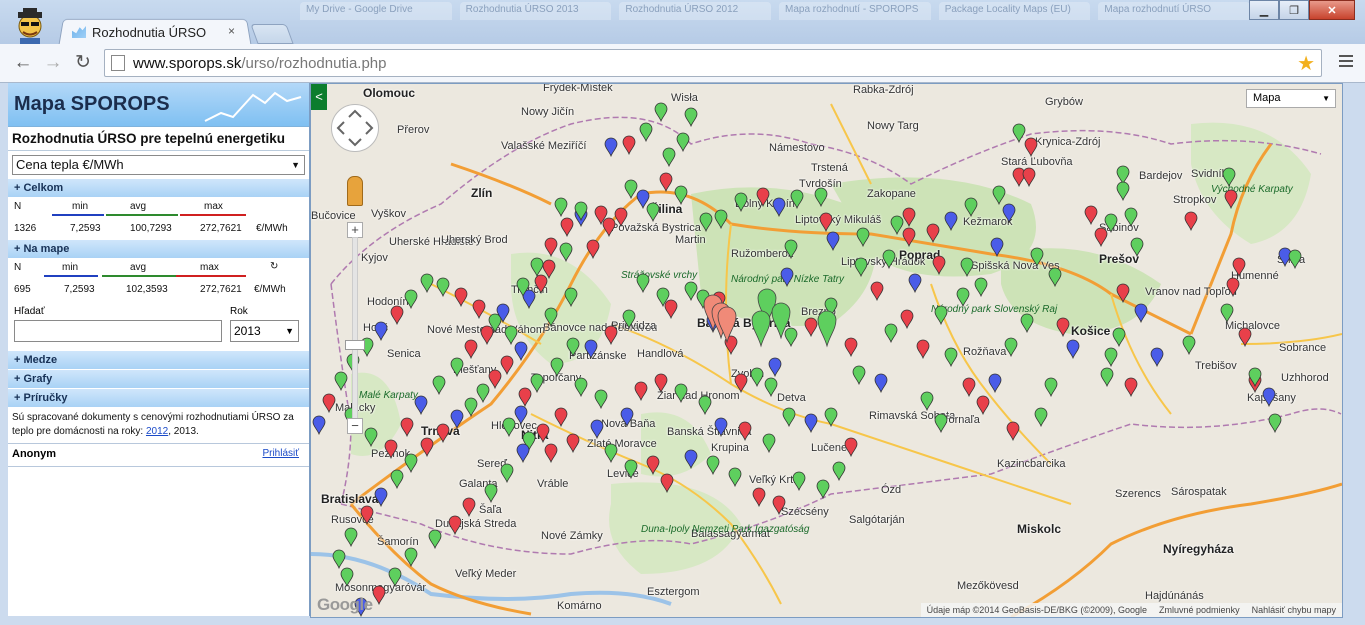  Describe the element at coordinates (157, 431) in the screenshot. I see `link-2012: 2012` at that location.